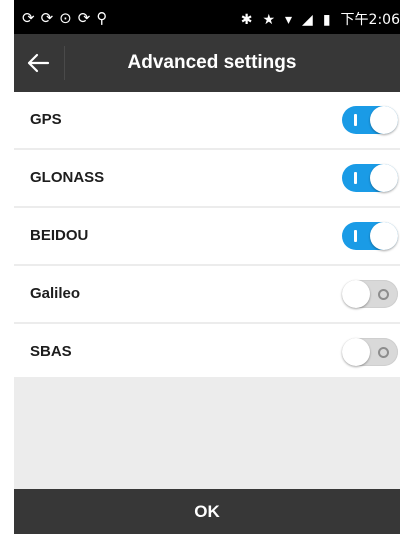 The width and height of the screenshot is (400, 534). I want to click on glonass-toggle, so click(370, 178).